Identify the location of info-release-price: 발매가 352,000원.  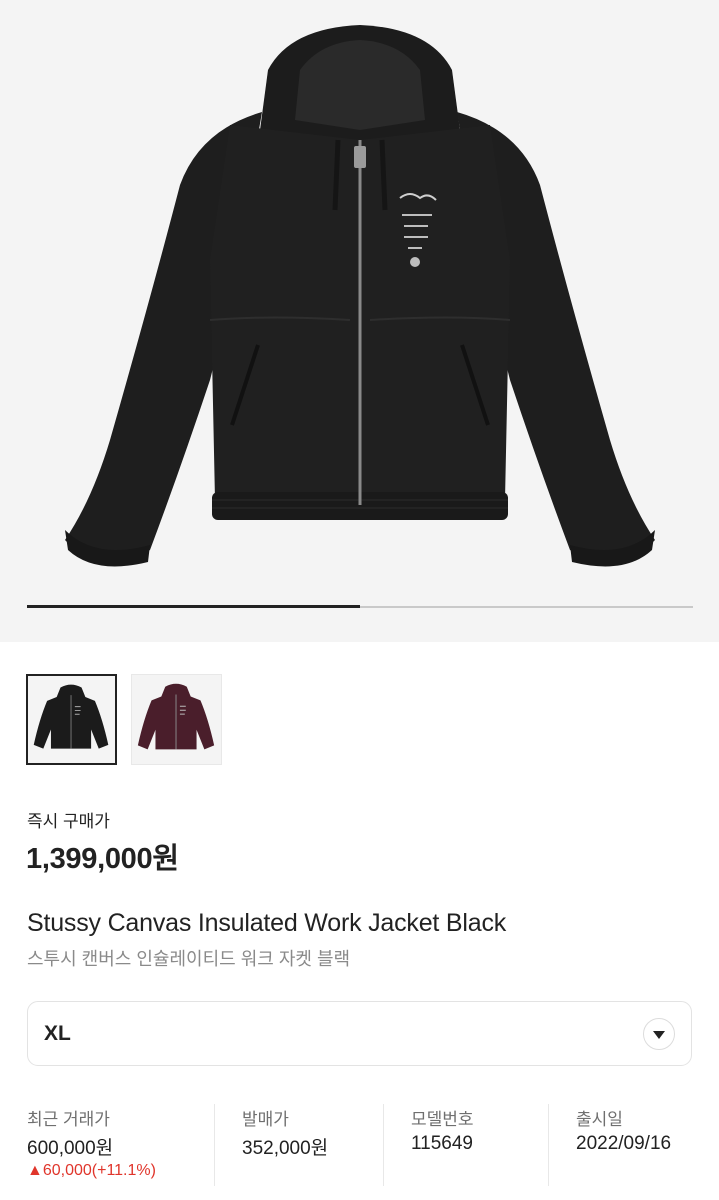
(298, 1145).